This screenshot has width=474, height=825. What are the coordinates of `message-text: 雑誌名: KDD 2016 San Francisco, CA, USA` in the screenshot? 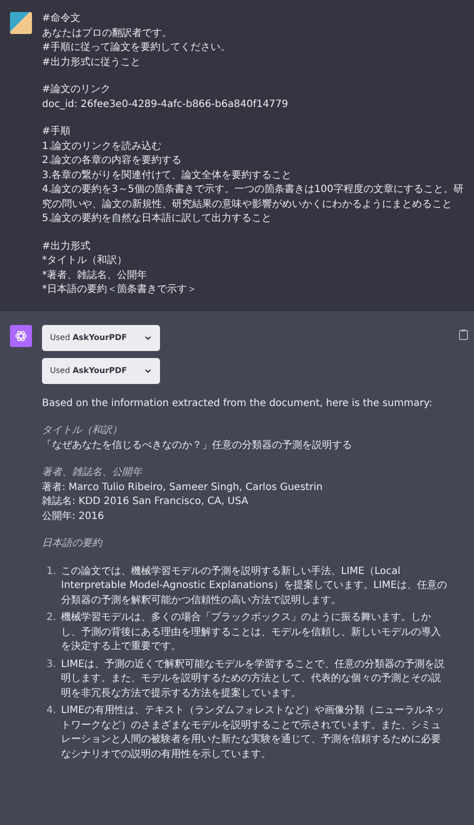 It's located at (146, 502).